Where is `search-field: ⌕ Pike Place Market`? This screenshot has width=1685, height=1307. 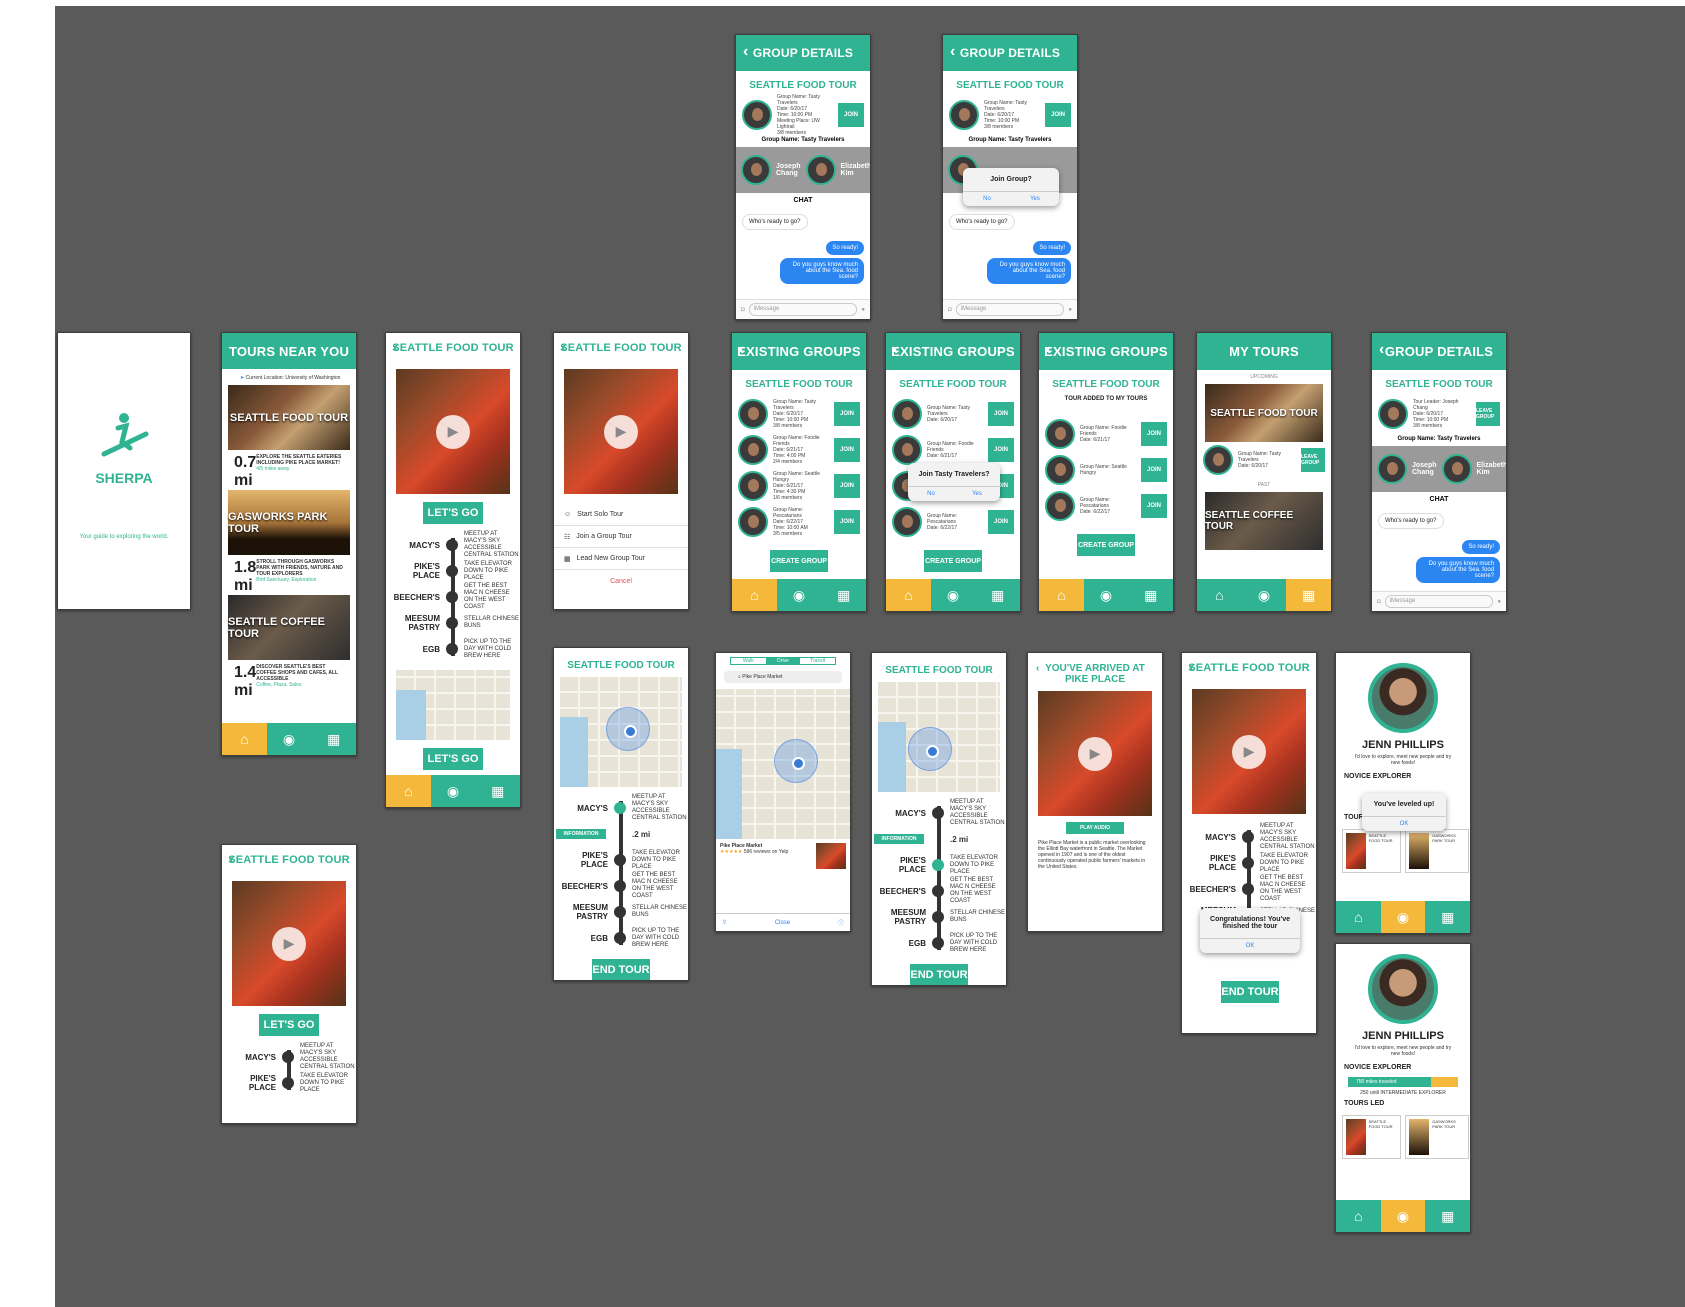
search-field: ⌕ Pike Place Market is located at coordinates (783, 677).